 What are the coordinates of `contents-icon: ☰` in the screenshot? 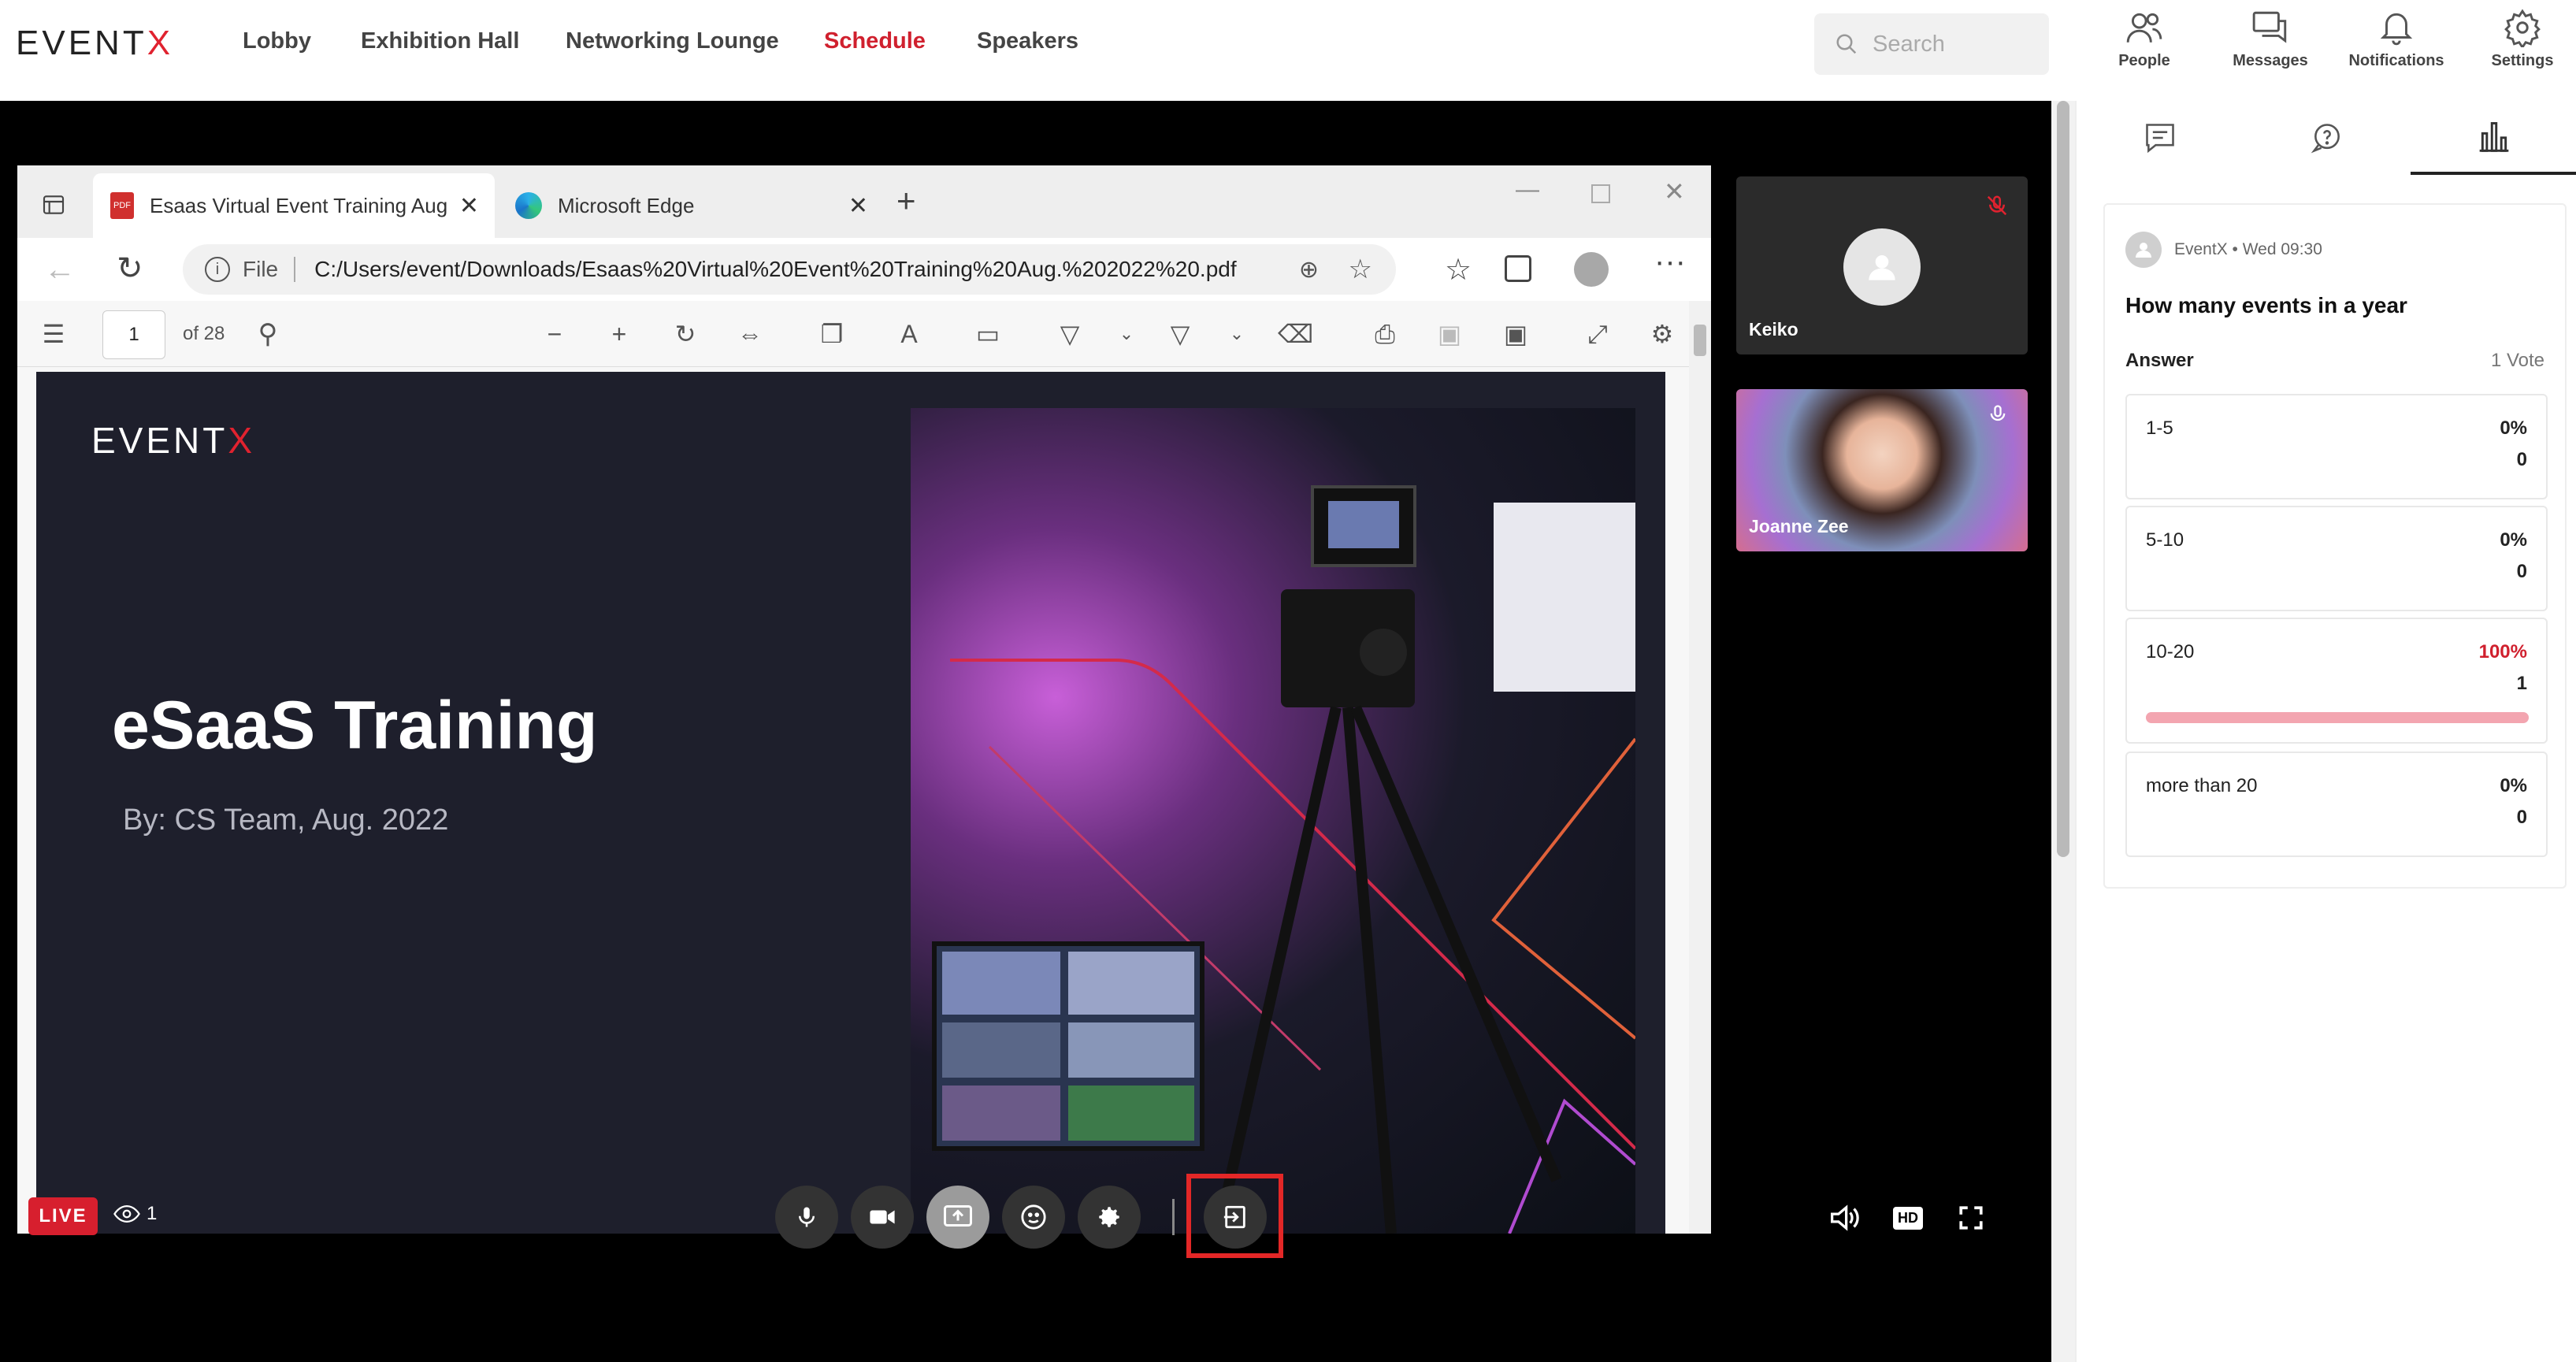 It's located at (53, 334).